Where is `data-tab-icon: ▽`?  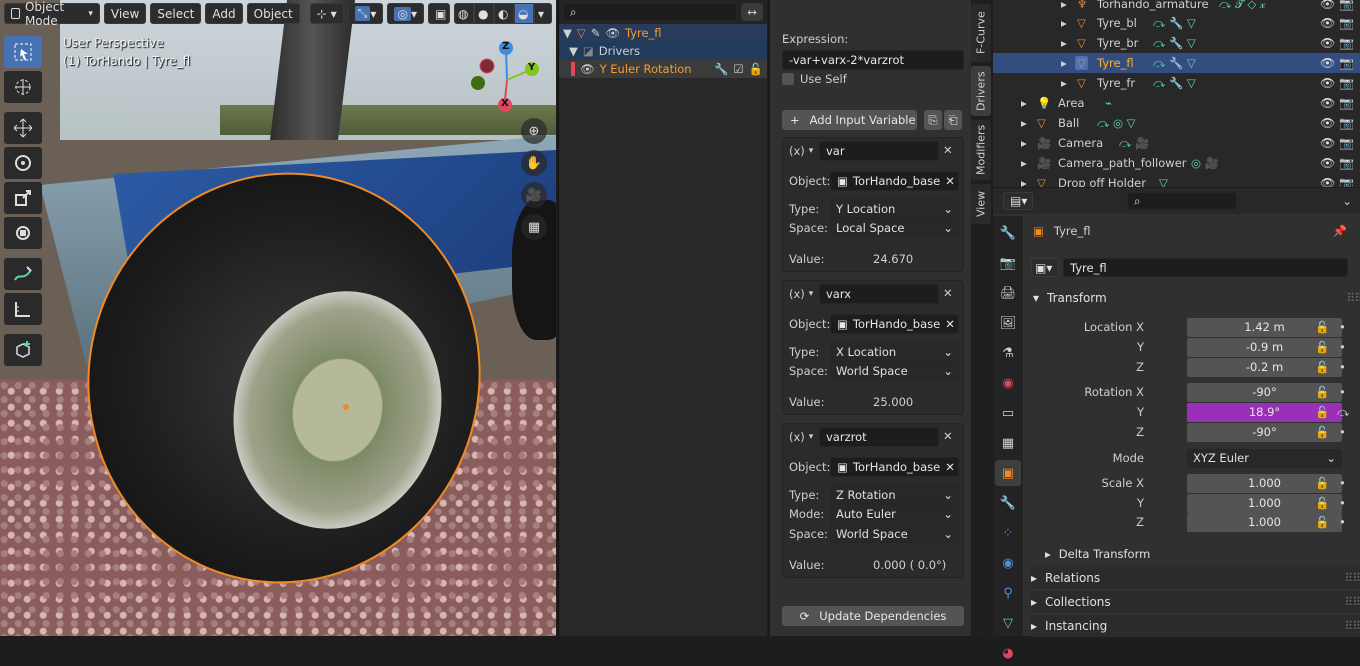
data-tab-icon: ▽ is located at coordinates (1008, 623).